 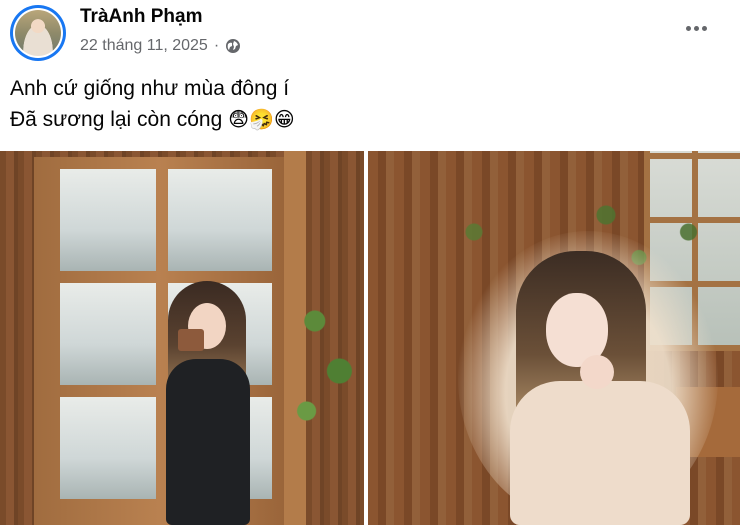 I want to click on more-options-icon, so click(x=696, y=28).